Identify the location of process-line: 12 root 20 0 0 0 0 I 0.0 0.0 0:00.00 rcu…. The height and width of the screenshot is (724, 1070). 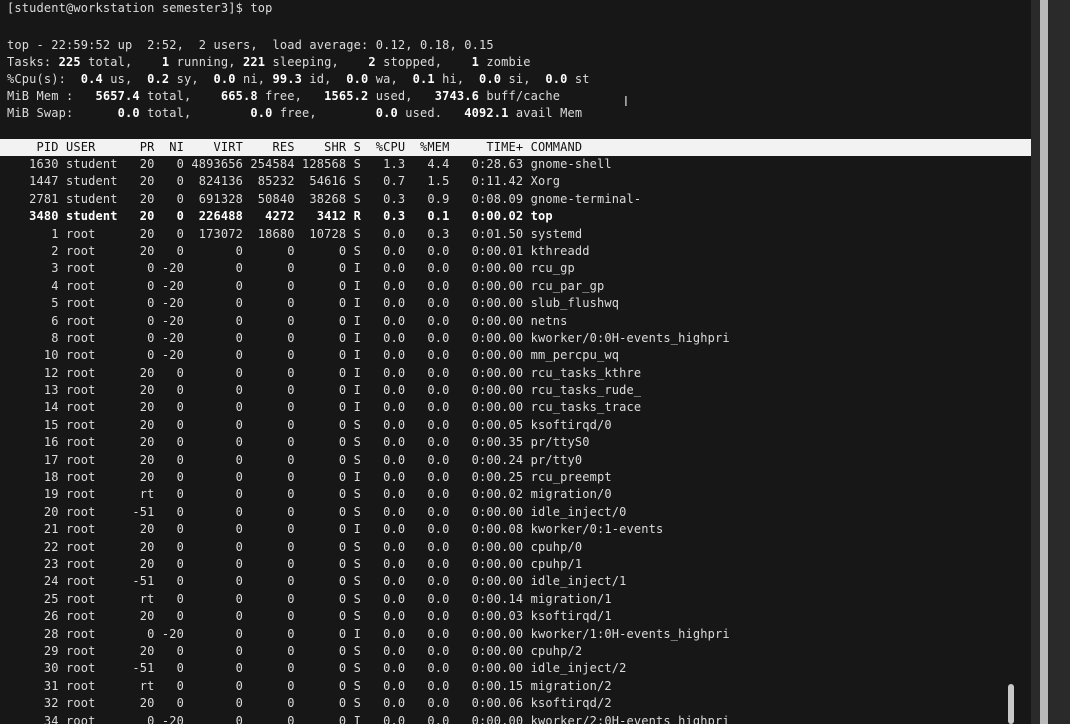
(324, 372).